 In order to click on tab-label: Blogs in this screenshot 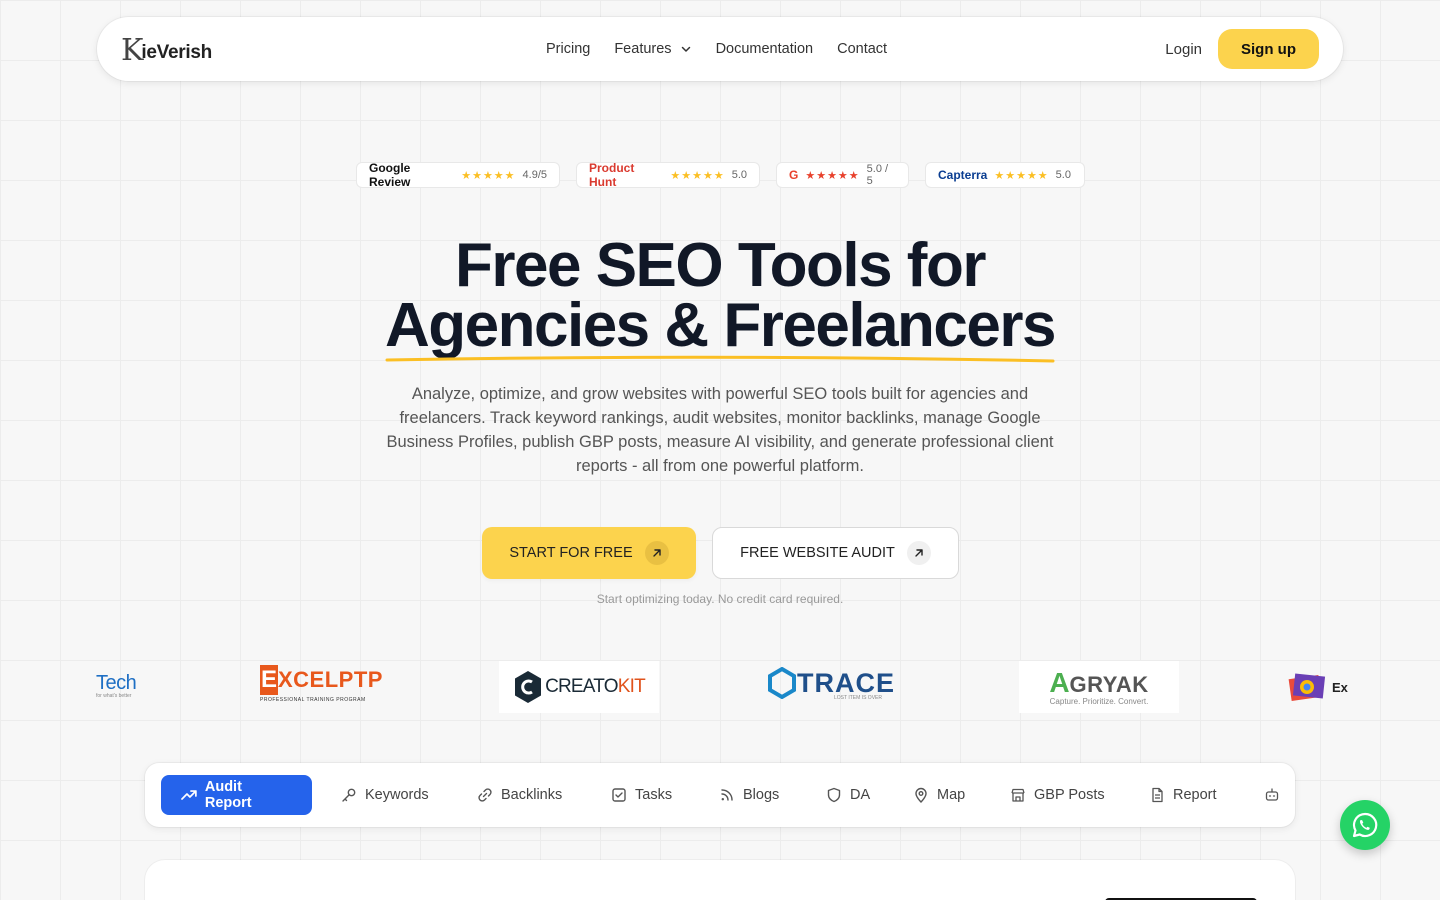, I will do `click(761, 795)`.